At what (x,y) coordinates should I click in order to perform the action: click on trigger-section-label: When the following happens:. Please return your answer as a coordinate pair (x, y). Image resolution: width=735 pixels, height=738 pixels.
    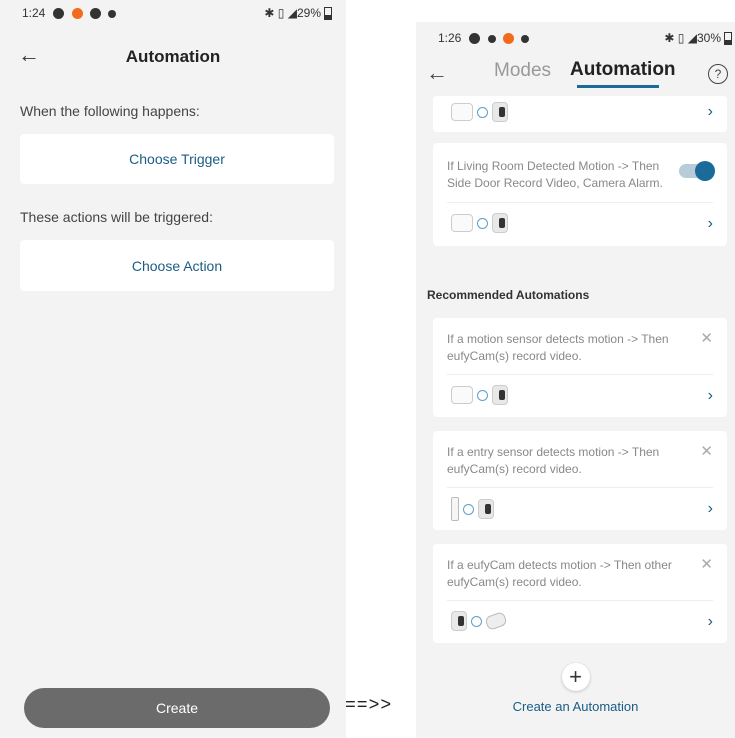
    Looking at the image, I should click on (110, 111).